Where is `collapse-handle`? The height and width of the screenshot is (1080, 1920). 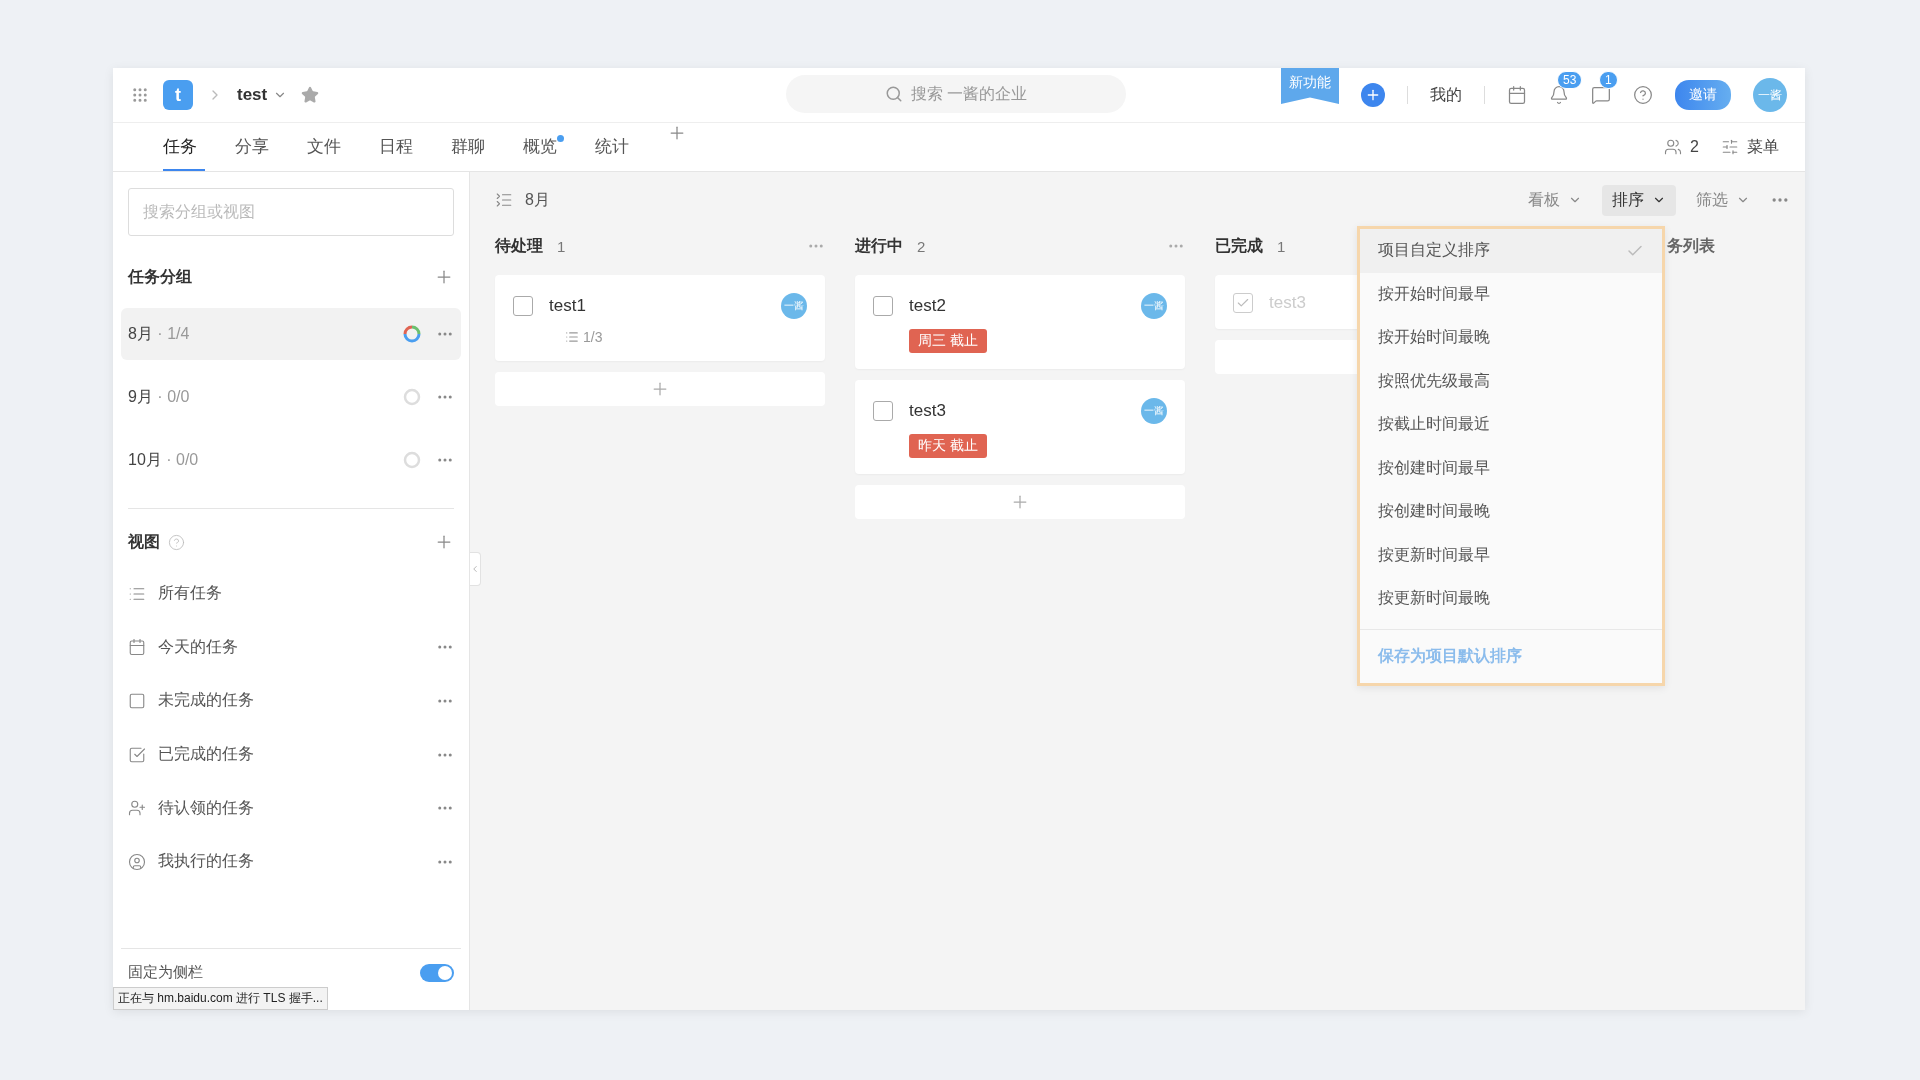 collapse-handle is located at coordinates (475, 569).